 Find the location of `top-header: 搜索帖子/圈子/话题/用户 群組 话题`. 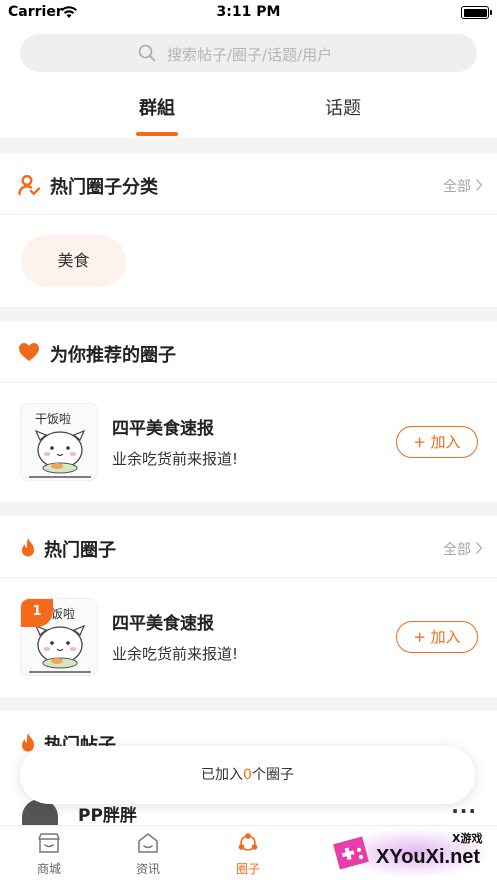

top-header: 搜索帖子/圈子/话题/用户 群組 话题 is located at coordinates (248, 82).